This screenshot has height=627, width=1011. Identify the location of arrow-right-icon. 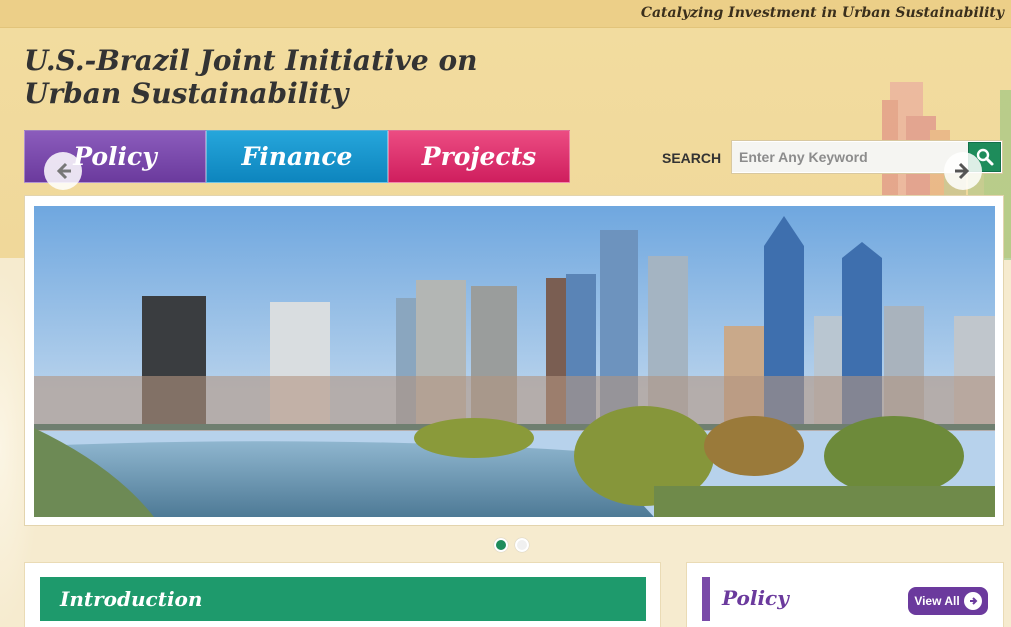
(962, 171).